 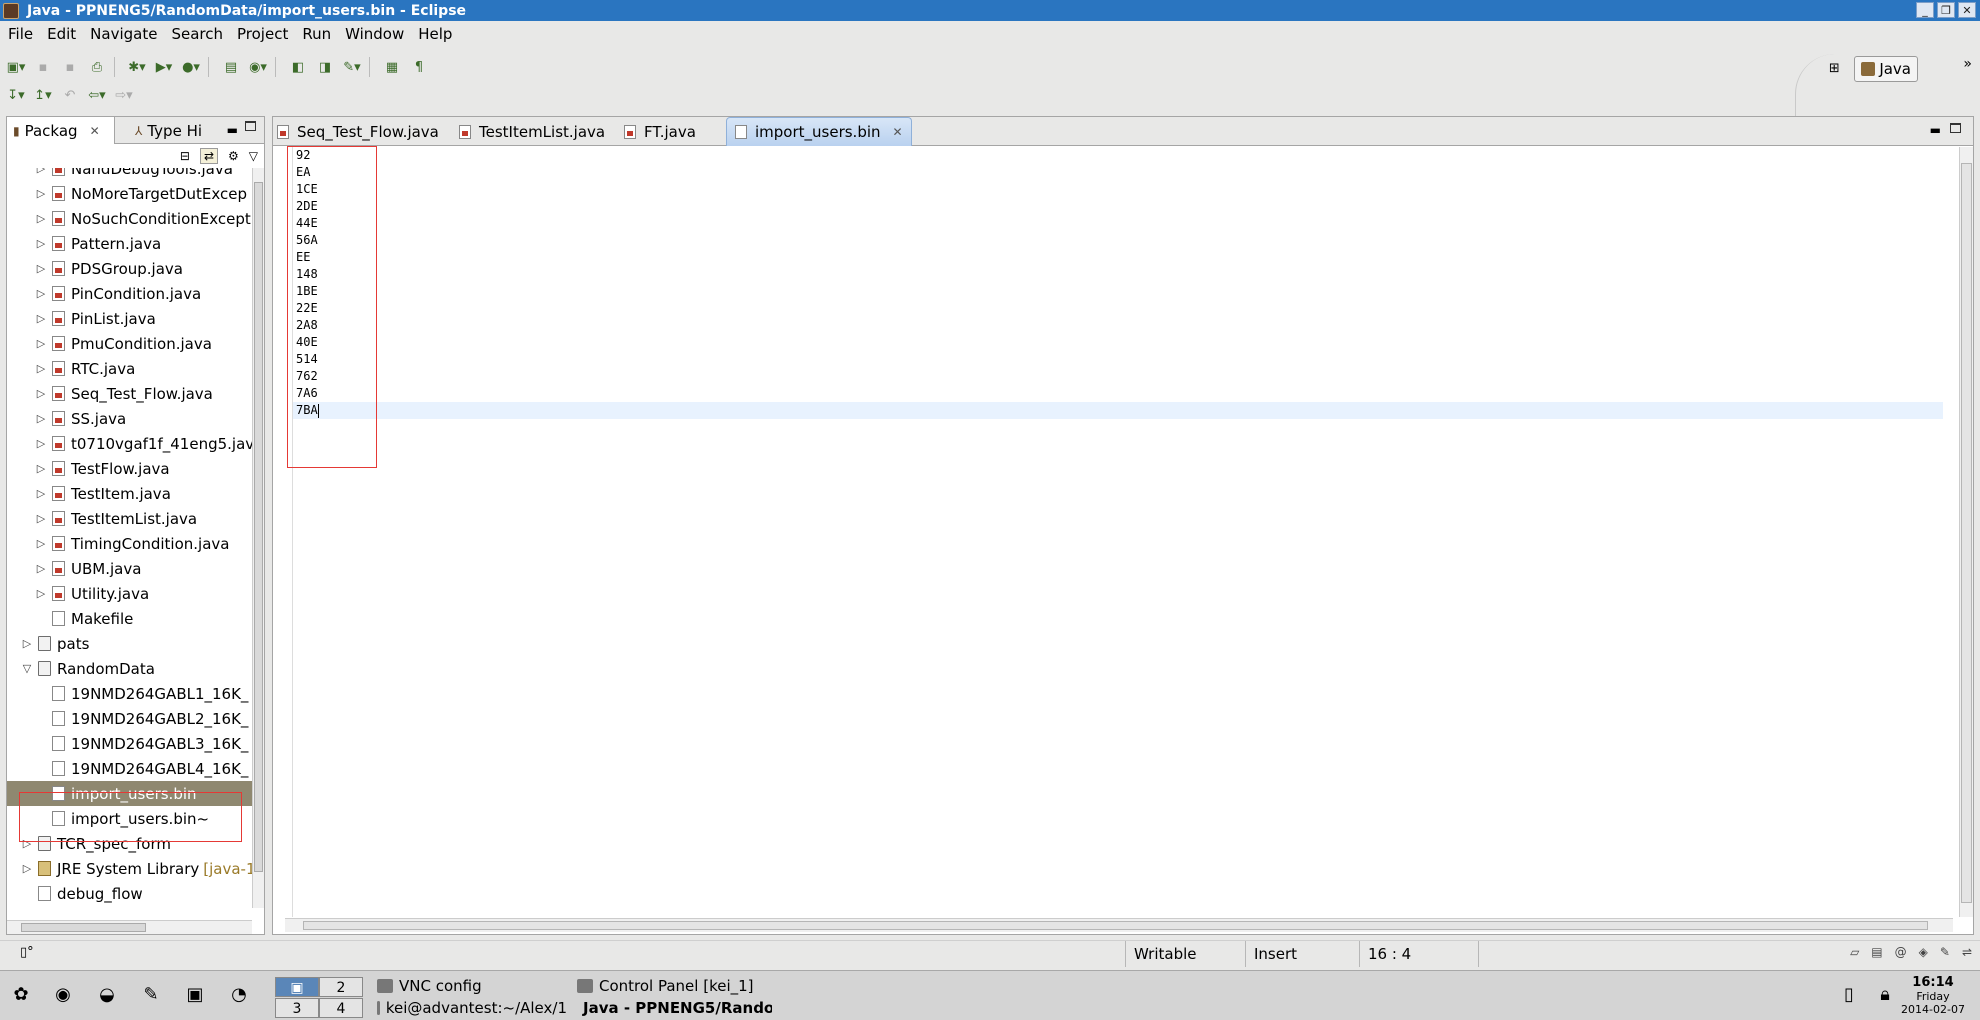 What do you see at coordinates (95, 131) in the screenshot?
I see `close-icon: ✕` at bounding box center [95, 131].